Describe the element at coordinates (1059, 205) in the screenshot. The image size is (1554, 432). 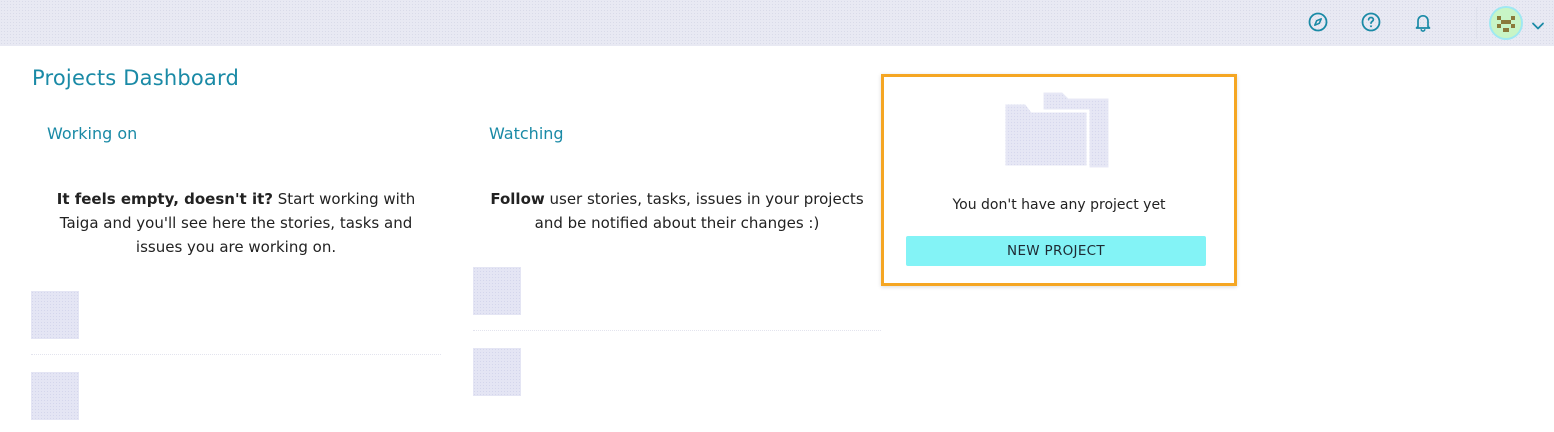
I see `no-project-message: You don't have any project yet` at that location.